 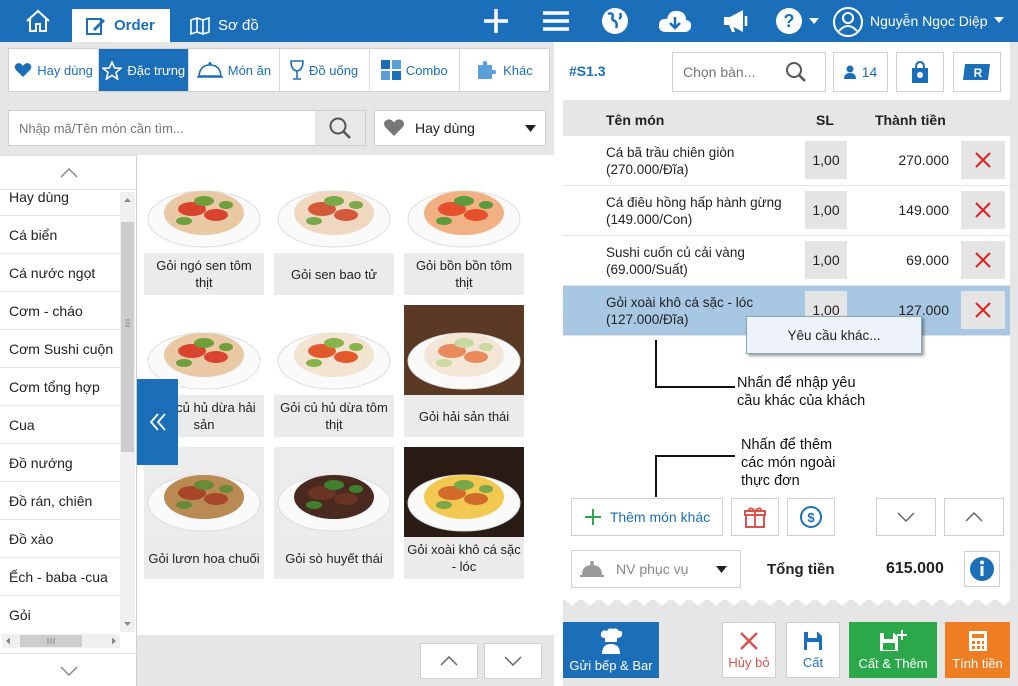 What do you see at coordinates (234, 70) in the screenshot?
I see `category-tab-food: Món ăn` at bounding box center [234, 70].